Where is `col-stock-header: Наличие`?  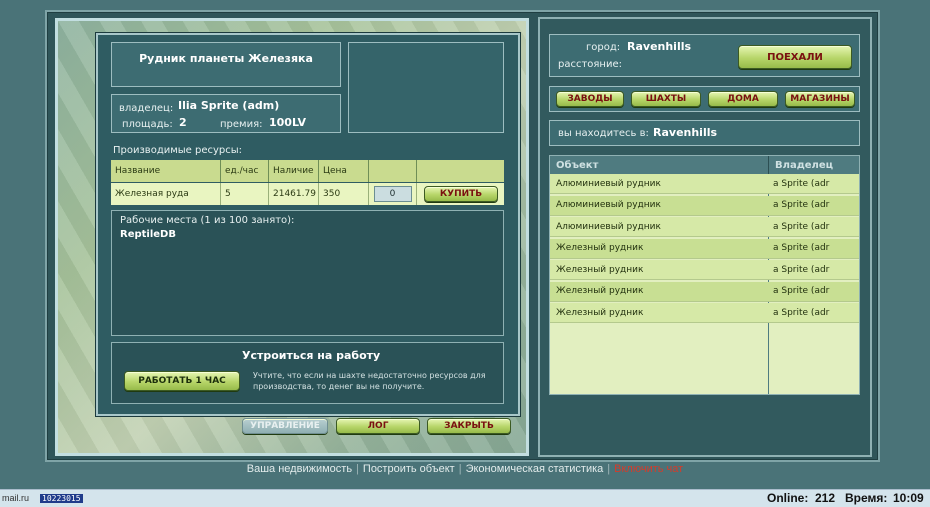 col-stock-header: Наличие is located at coordinates (294, 171).